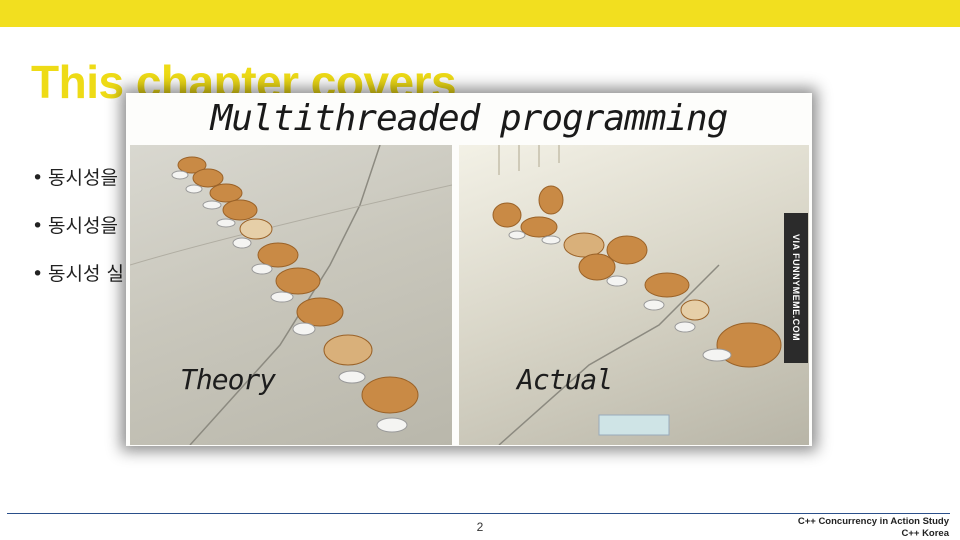  Describe the element at coordinates (796, 288) in the screenshot. I see `watermark: VIA FUNNYMEME.COM` at that location.